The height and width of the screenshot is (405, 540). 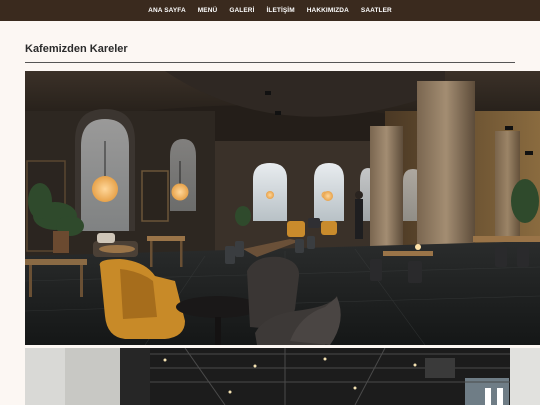 What do you see at coordinates (167, 10) in the screenshot?
I see `nav-link-ana-sayfa: ANA SAYFA` at bounding box center [167, 10].